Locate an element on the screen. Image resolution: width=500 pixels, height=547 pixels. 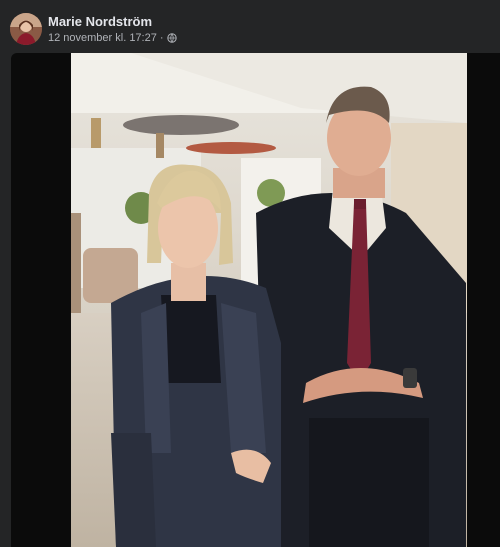
avatar-image is located at coordinates (26, 29).